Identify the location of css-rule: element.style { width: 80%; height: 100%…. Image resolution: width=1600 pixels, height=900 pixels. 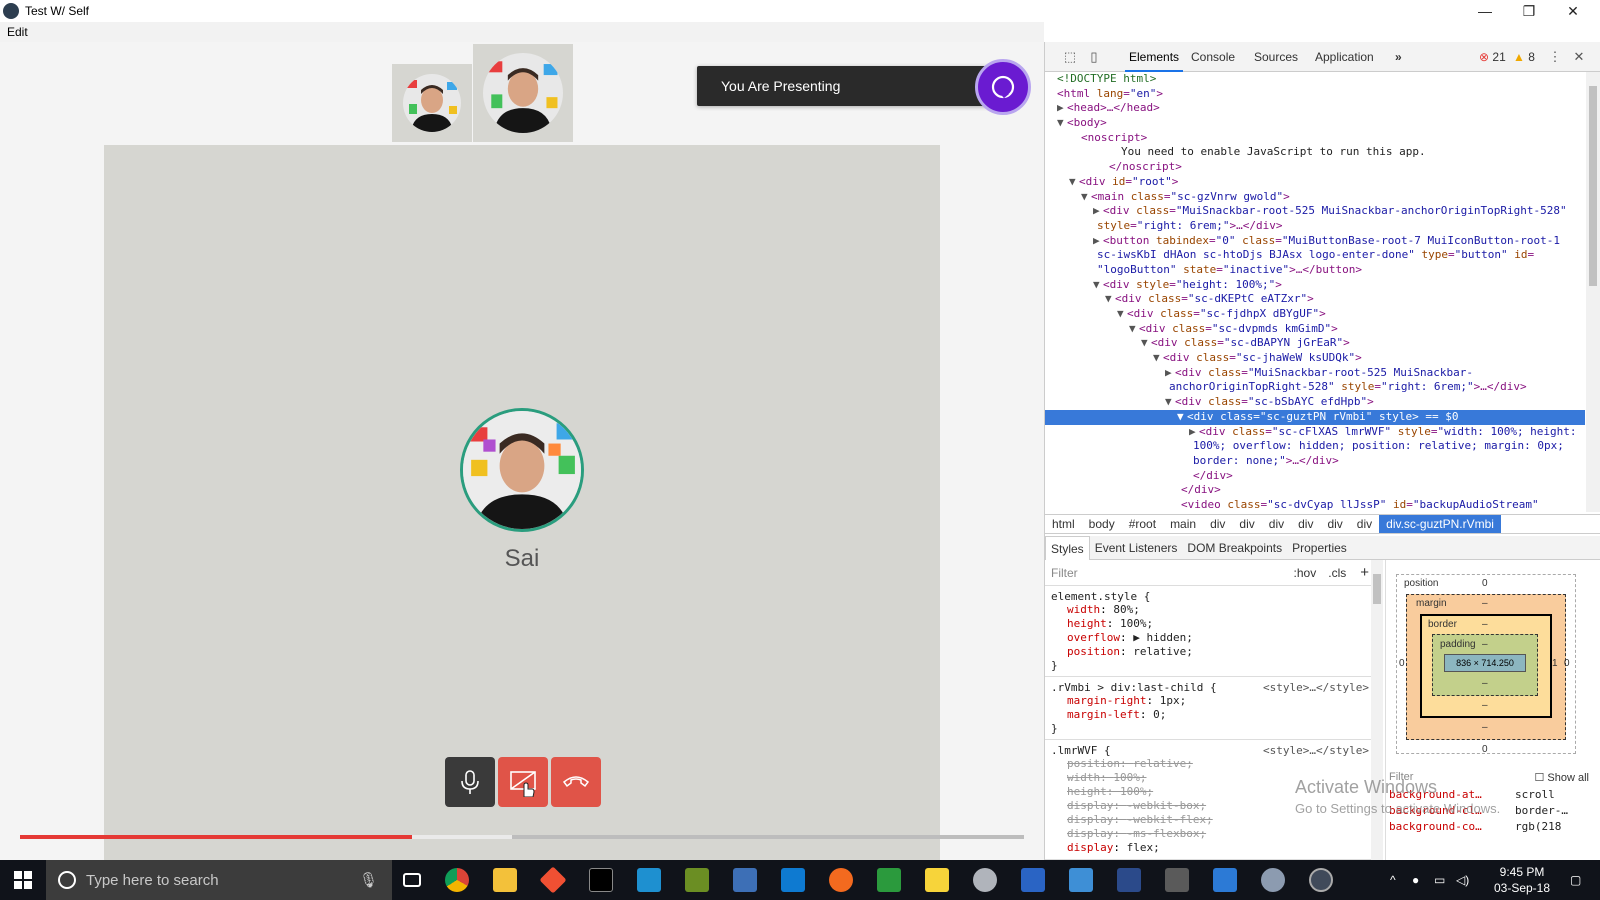
(1210, 631).